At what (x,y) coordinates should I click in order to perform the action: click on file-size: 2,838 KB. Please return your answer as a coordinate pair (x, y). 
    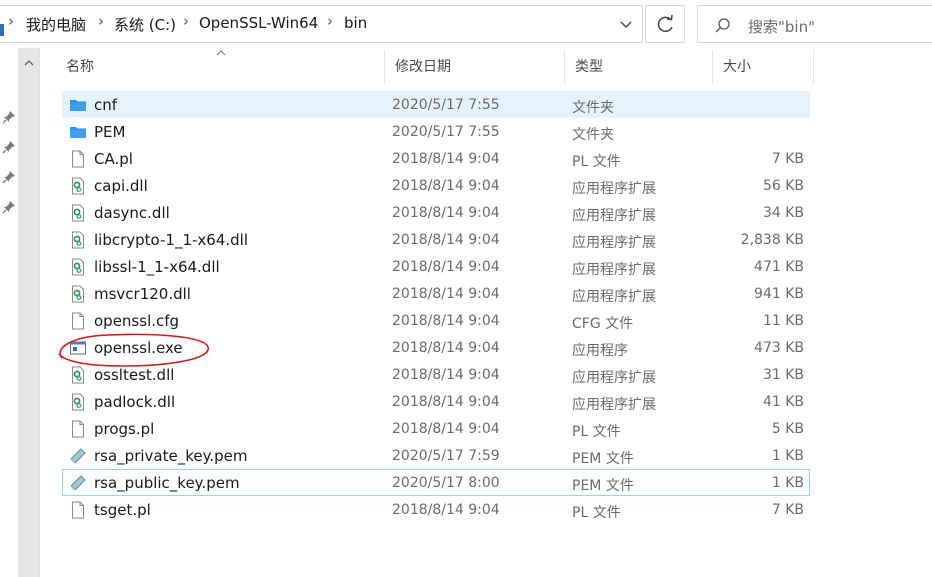
    Looking at the image, I should click on (772, 240).